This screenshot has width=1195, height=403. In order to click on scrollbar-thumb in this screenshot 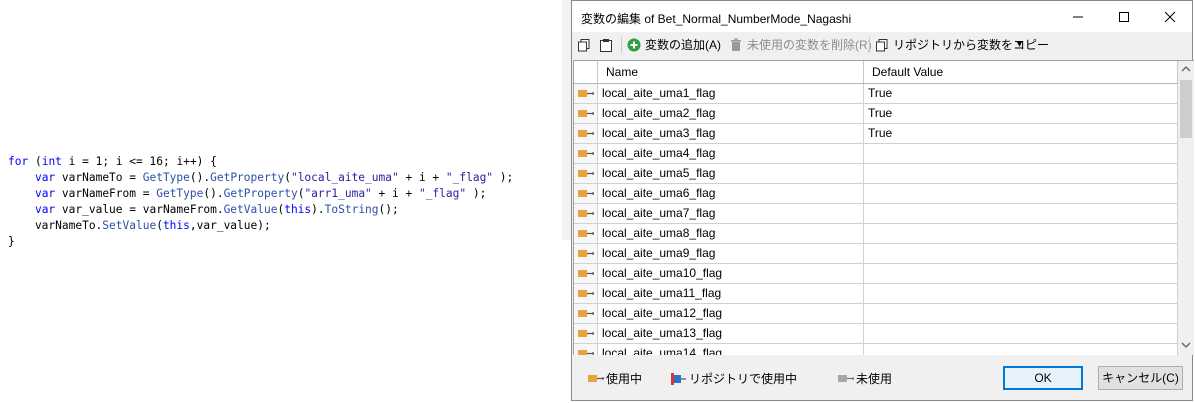, I will do `click(1186, 109)`.